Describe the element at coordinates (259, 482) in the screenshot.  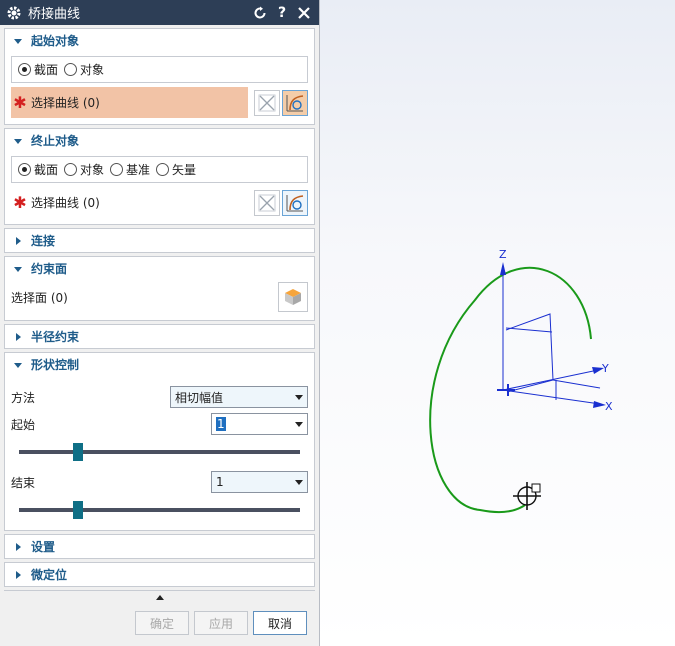
I see `end-value-combo: 1` at that location.